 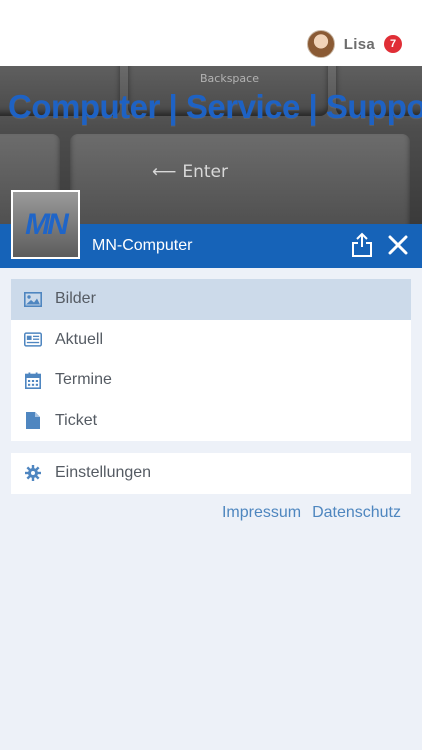 I want to click on enter-arrow-icon: ⟵, so click(x=164, y=172).